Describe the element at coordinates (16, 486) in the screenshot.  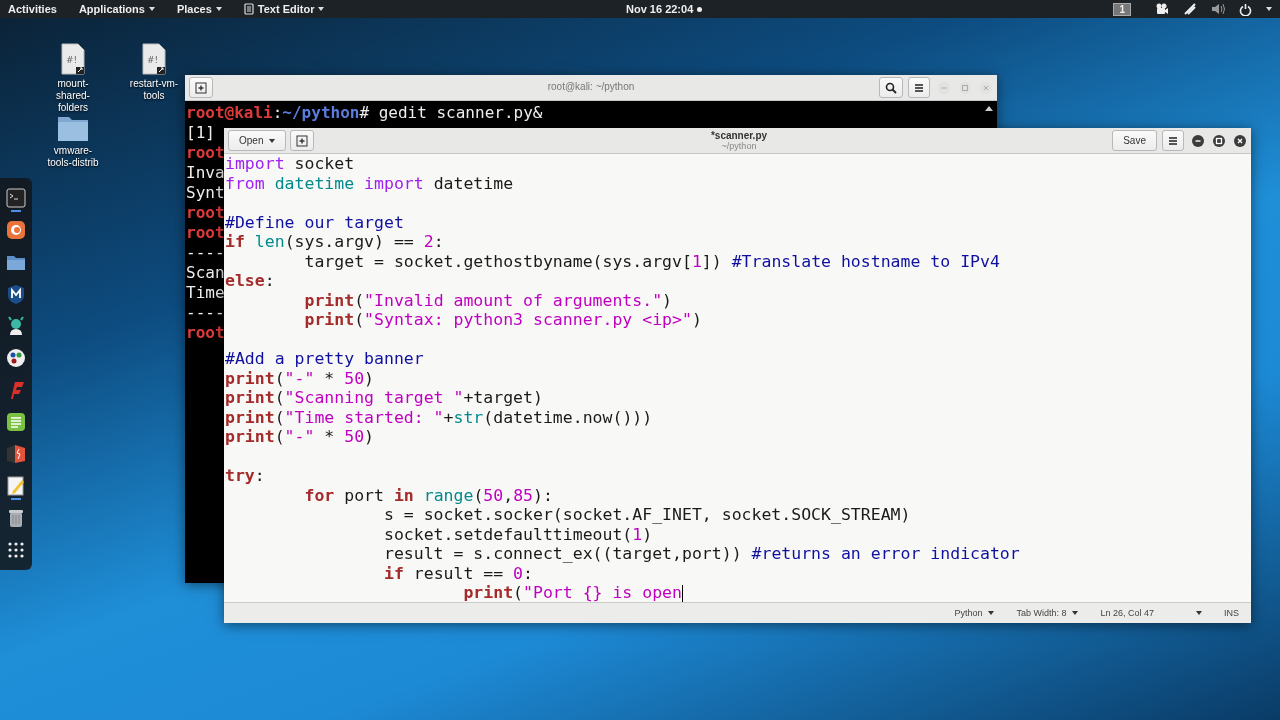
I see `notepad-icon` at that location.